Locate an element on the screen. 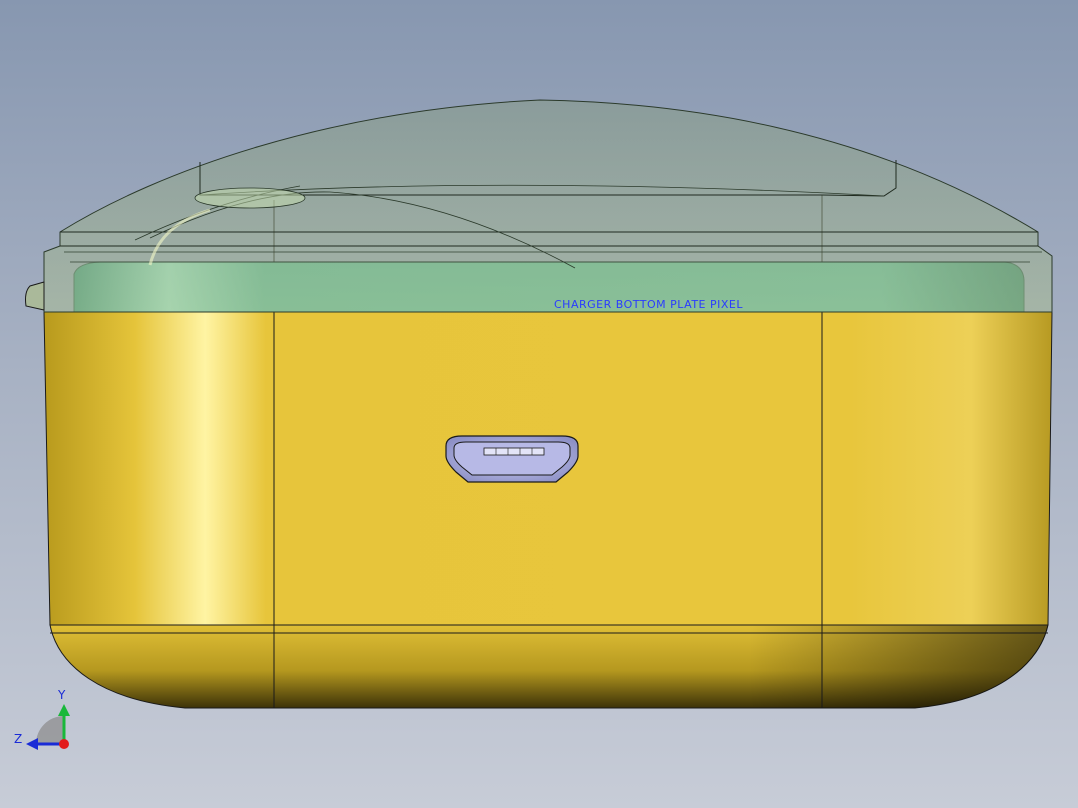 Image resolution: width=1078 pixels, height=808 pixels. x-axis-origin is located at coordinates (64, 744).